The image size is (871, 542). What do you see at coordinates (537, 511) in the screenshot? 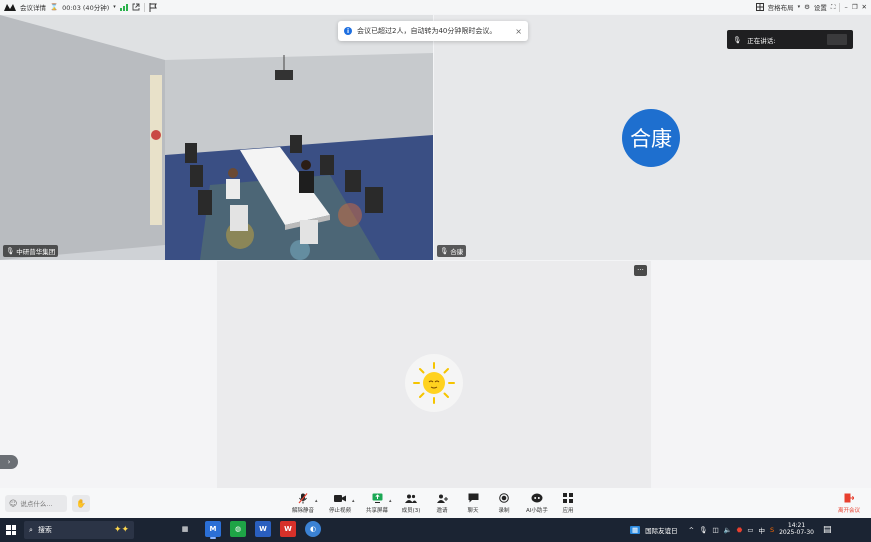
I see `tool-label: AI小助手` at bounding box center [537, 511].